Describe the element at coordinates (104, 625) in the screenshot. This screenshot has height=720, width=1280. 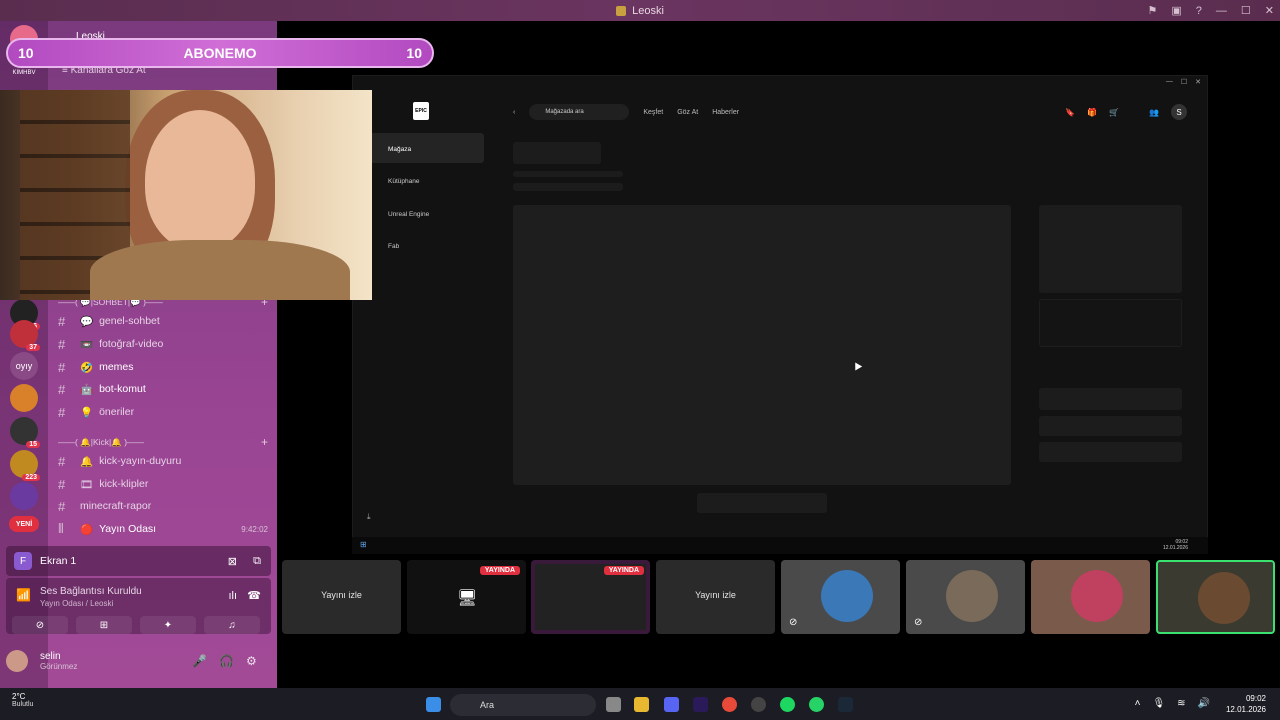
I see `screen-share-button: ⊞` at that location.